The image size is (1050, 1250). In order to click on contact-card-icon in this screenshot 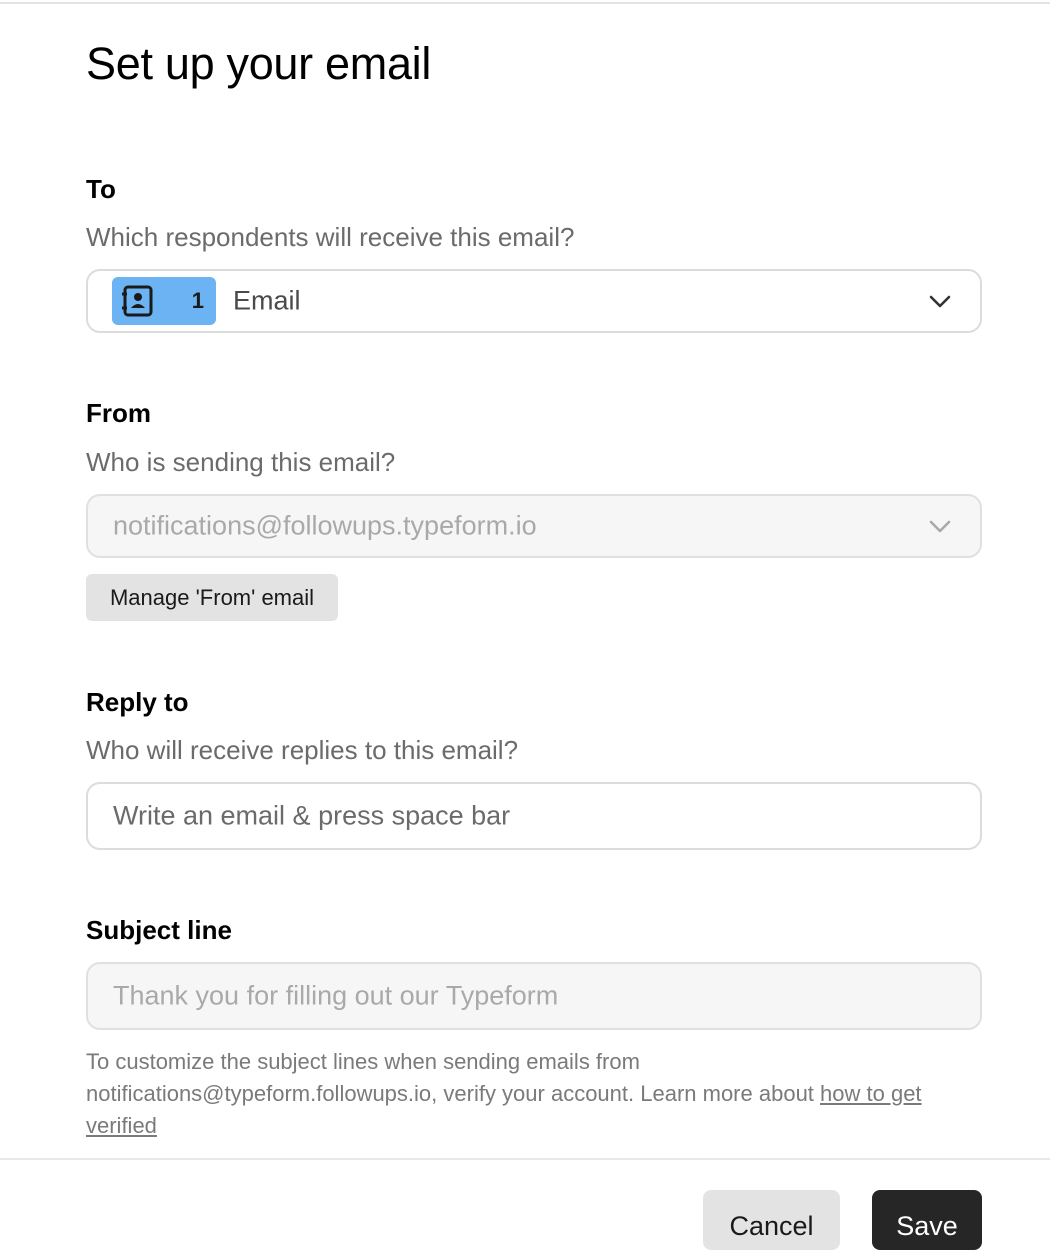, I will do `click(137, 301)`.